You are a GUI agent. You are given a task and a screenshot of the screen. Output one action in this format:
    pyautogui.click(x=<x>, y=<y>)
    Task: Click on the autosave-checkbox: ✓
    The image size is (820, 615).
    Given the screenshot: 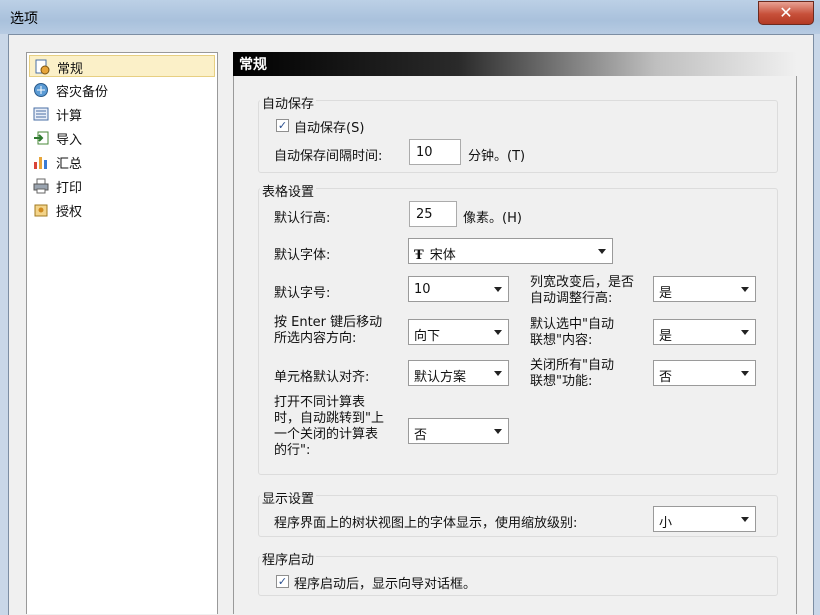 What is the action you would take?
    pyautogui.click(x=282, y=125)
    